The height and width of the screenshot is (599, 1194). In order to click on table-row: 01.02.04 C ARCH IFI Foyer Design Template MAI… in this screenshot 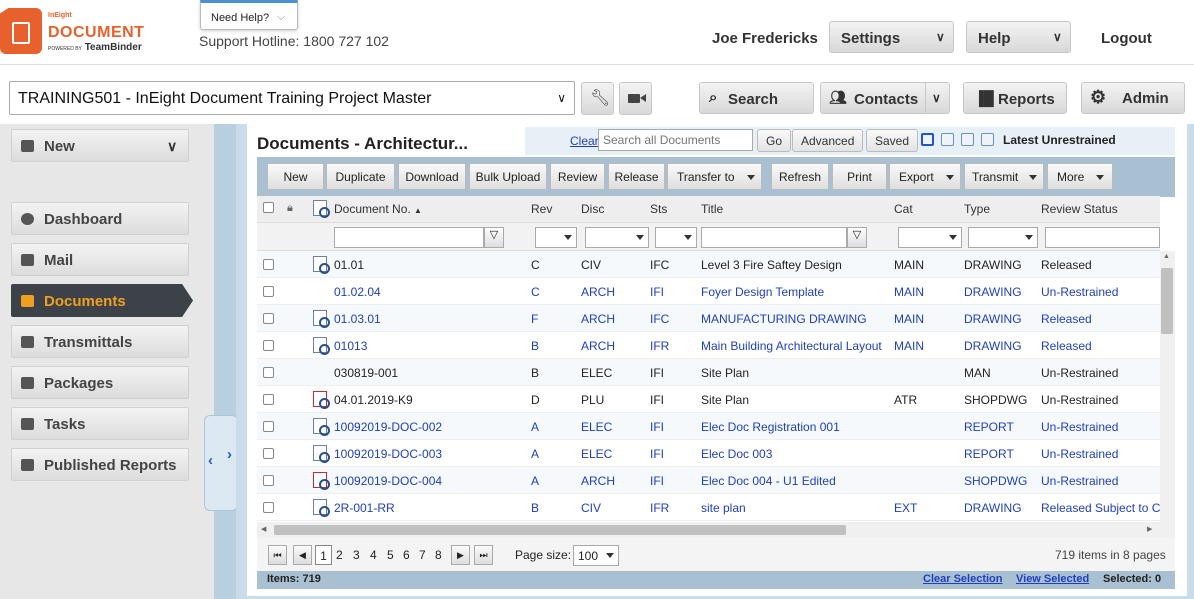, I will do `click(708, 291)`.